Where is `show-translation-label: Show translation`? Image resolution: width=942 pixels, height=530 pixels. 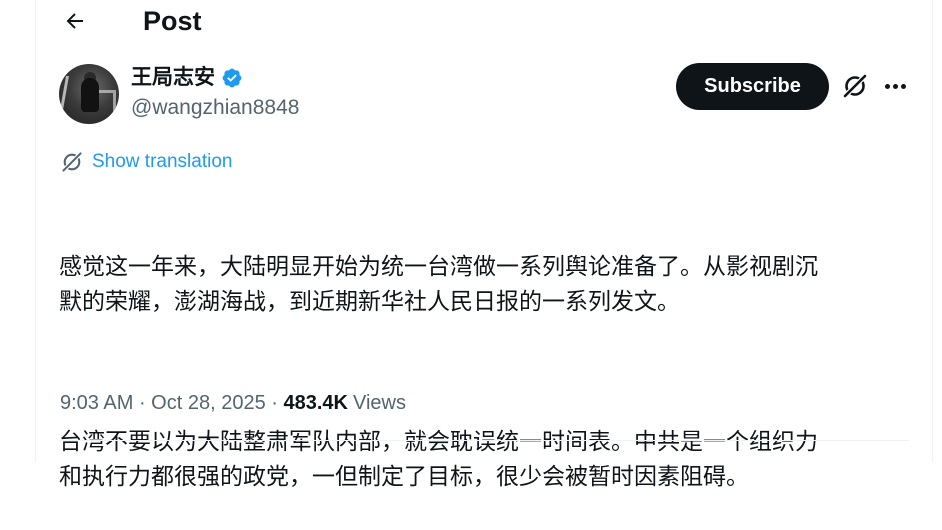
show-translation-label: Show translation is located at coordinates (162, 161).